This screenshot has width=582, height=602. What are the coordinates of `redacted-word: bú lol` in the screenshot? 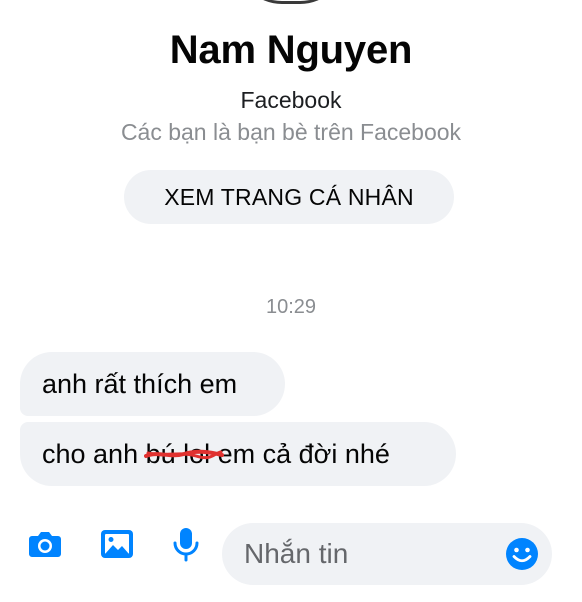 It's located at (183, 454).